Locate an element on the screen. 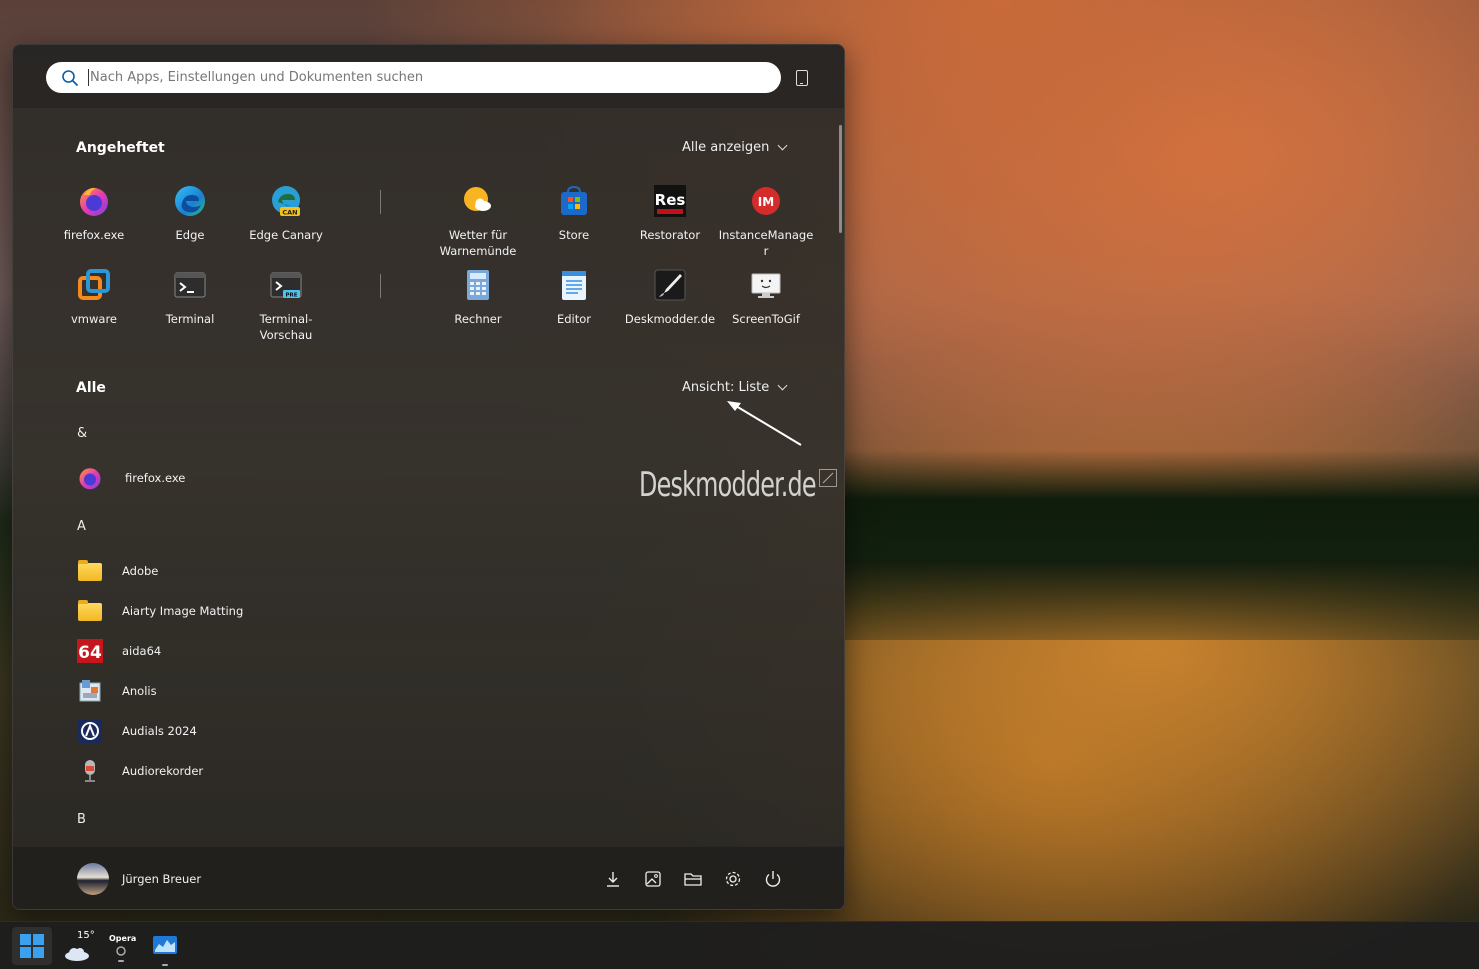  store-icon is located at coordinates (574, 200).